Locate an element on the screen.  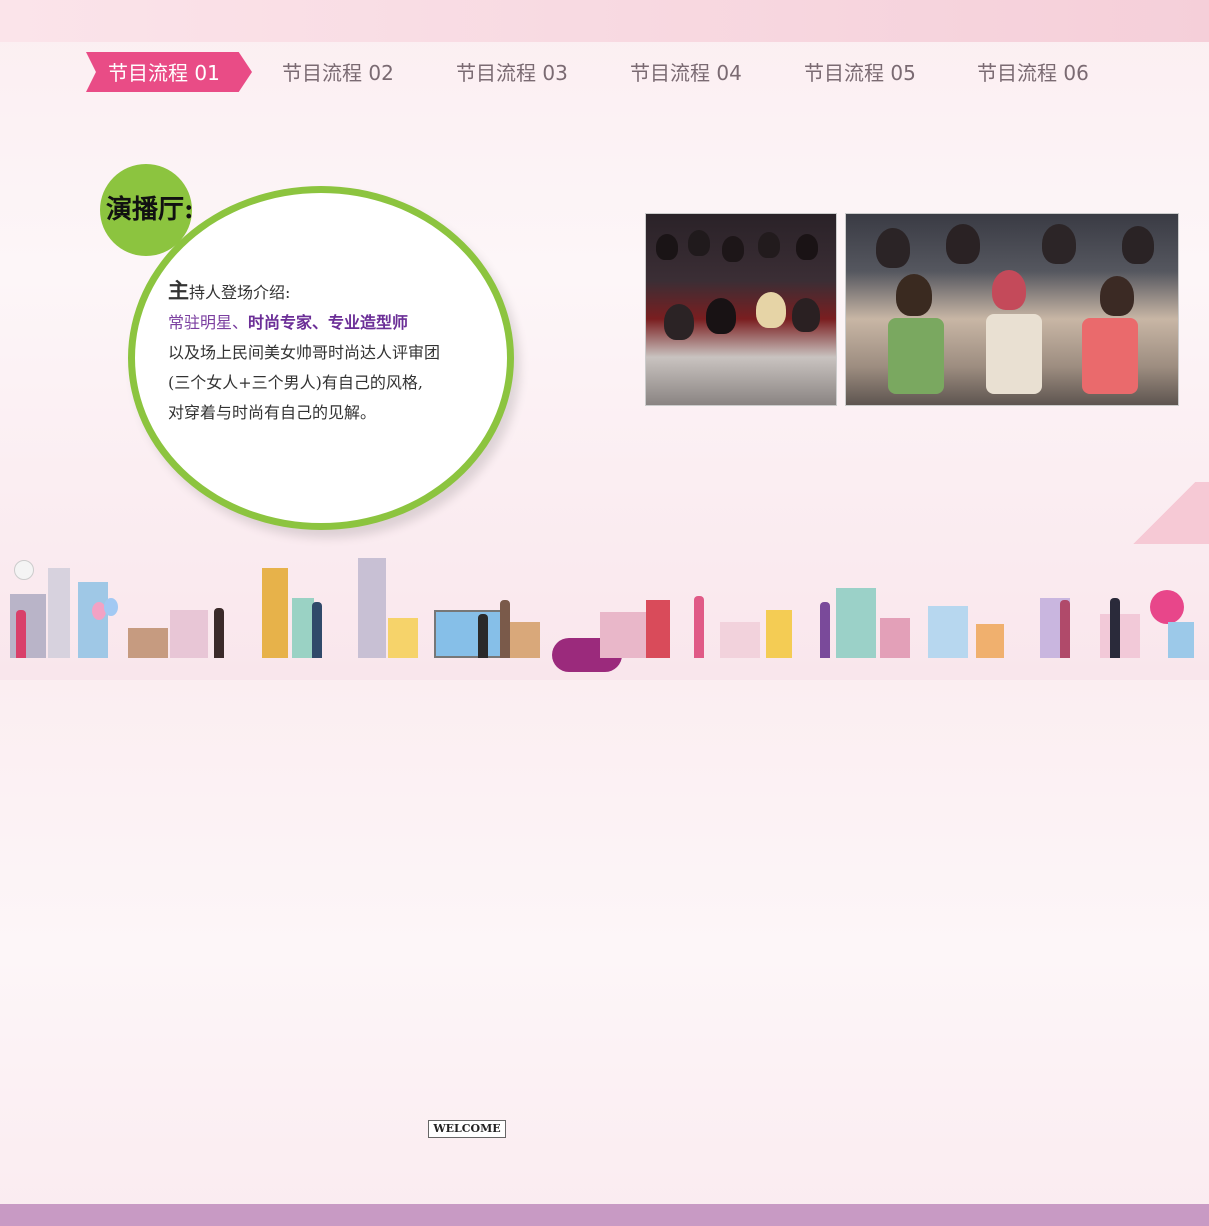
tab-program-04: 节目流程 04 is located at coordinates (686, 73).